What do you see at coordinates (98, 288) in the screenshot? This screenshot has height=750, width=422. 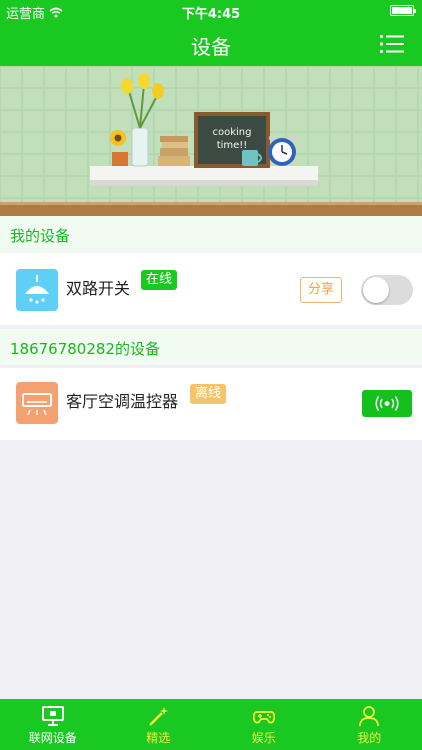 I see `device-name: 双路开关` at bounding box center [98, 288].